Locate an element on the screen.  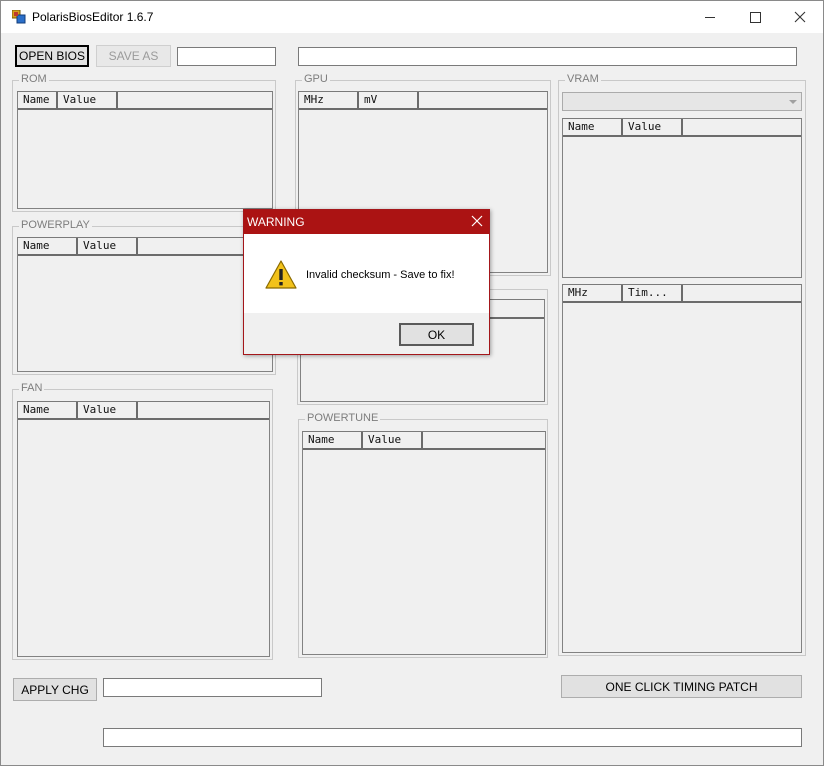
dialog-message: Invalid checksum - Save to fix! is located at coordinates (380, 275).